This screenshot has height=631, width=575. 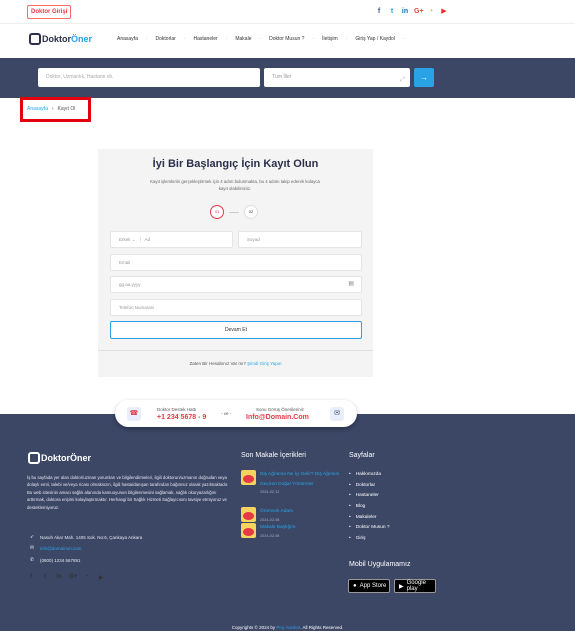 I want to click on nav-item-anasayfa: Anasayfa, so click(x=127, y=39).